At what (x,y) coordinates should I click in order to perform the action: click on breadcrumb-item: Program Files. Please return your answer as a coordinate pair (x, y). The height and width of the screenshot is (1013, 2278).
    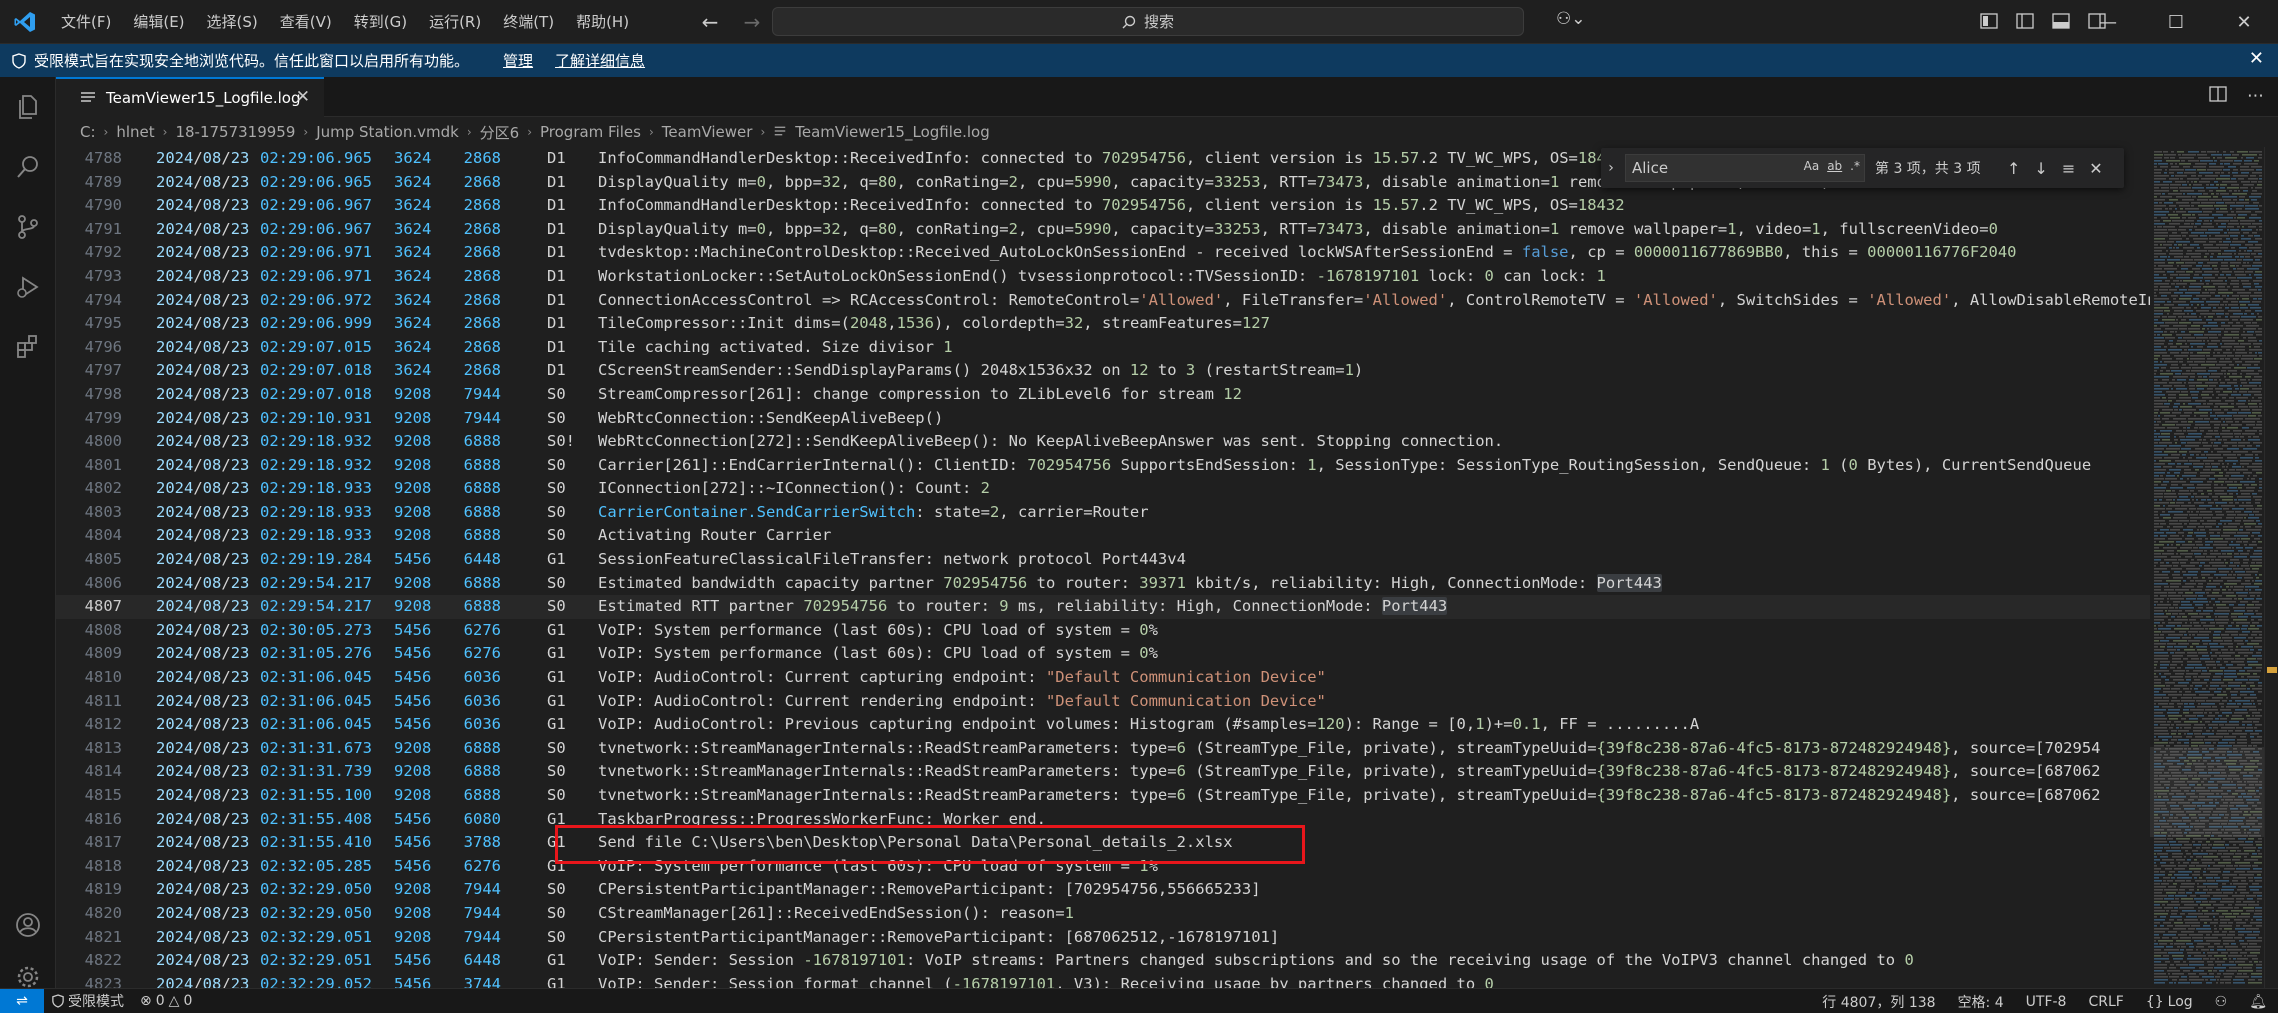
    Looking at the image, I should click on (590, 132).